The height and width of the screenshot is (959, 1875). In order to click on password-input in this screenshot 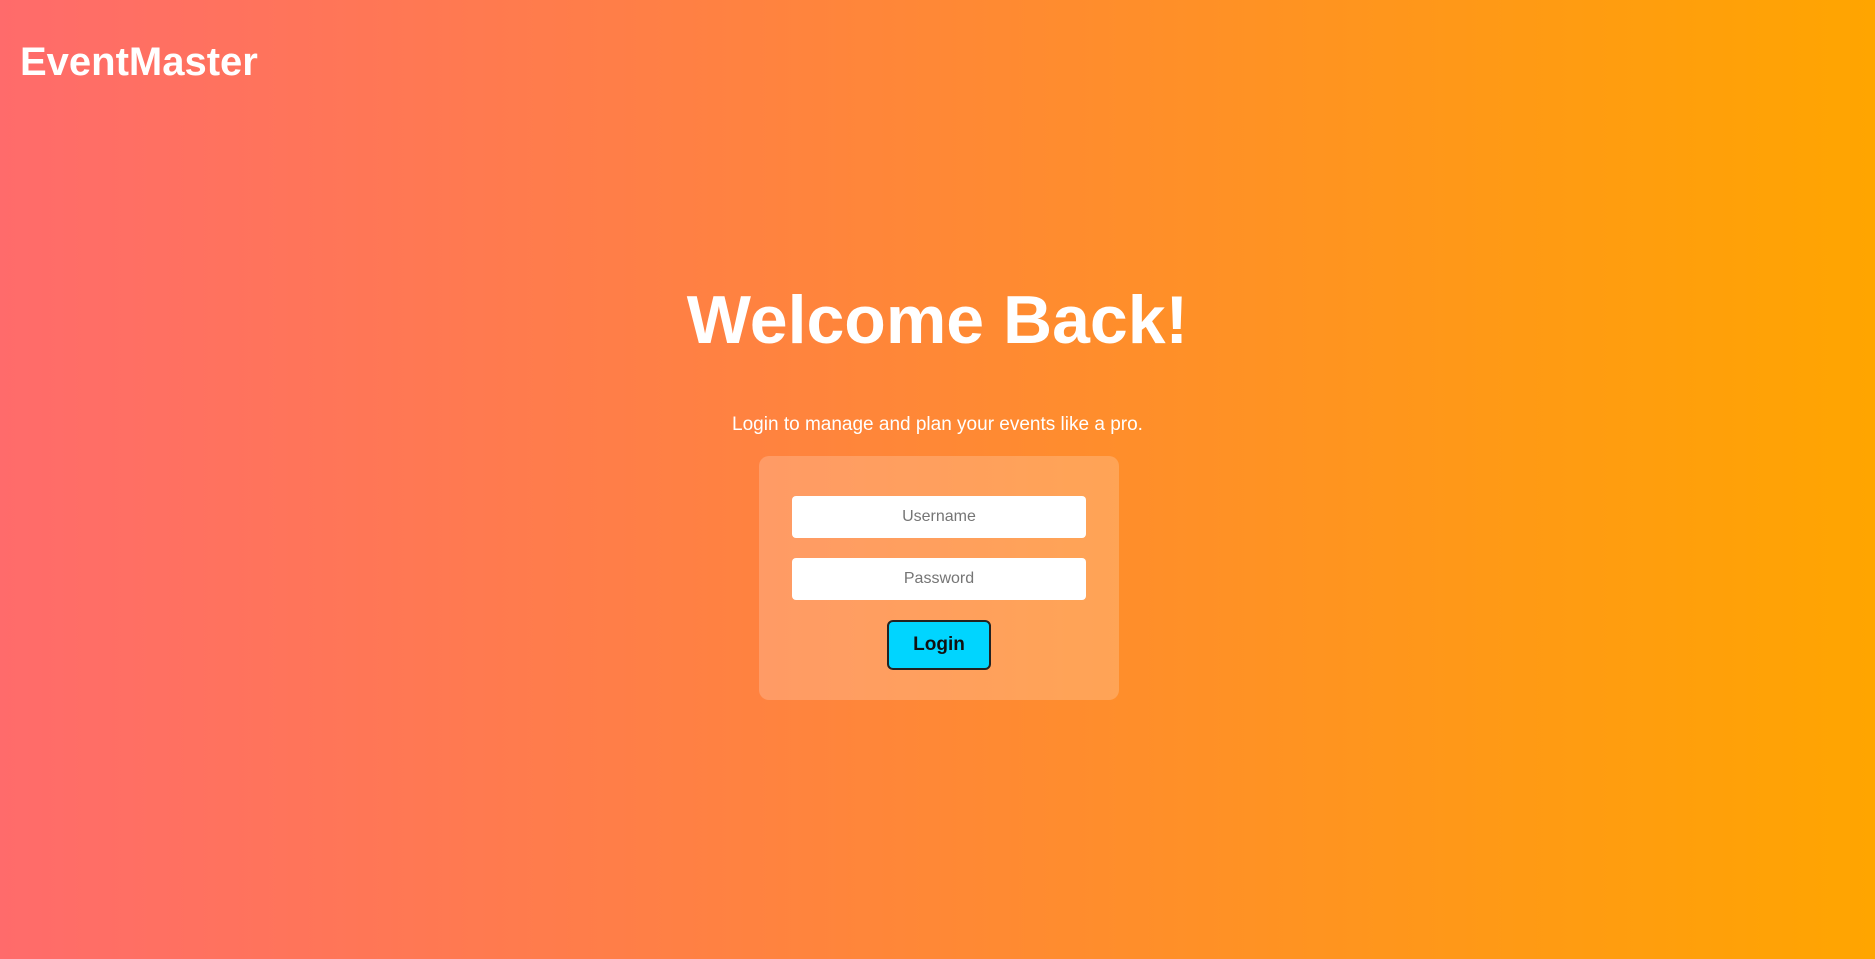, I will do `click(939, 579)`.